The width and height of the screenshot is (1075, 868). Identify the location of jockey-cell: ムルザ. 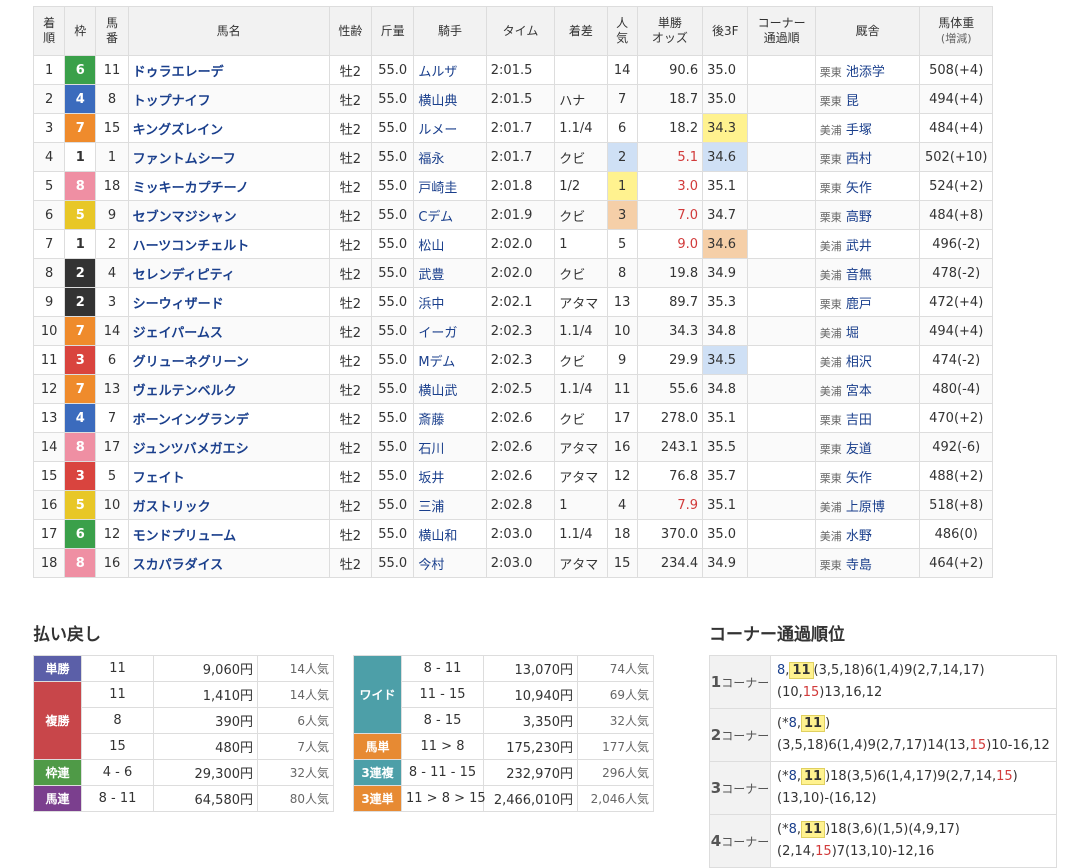
(450, 70).